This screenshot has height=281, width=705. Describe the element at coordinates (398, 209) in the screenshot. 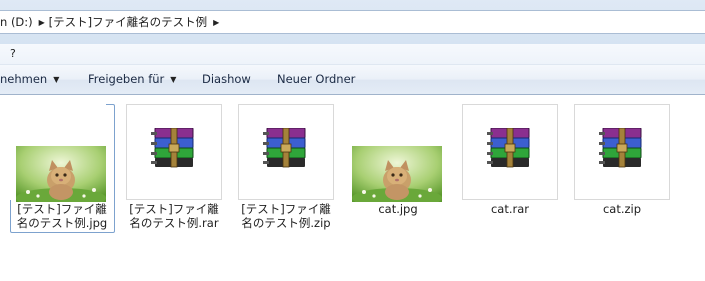

I see `file-name: cat.jpg` at that location.